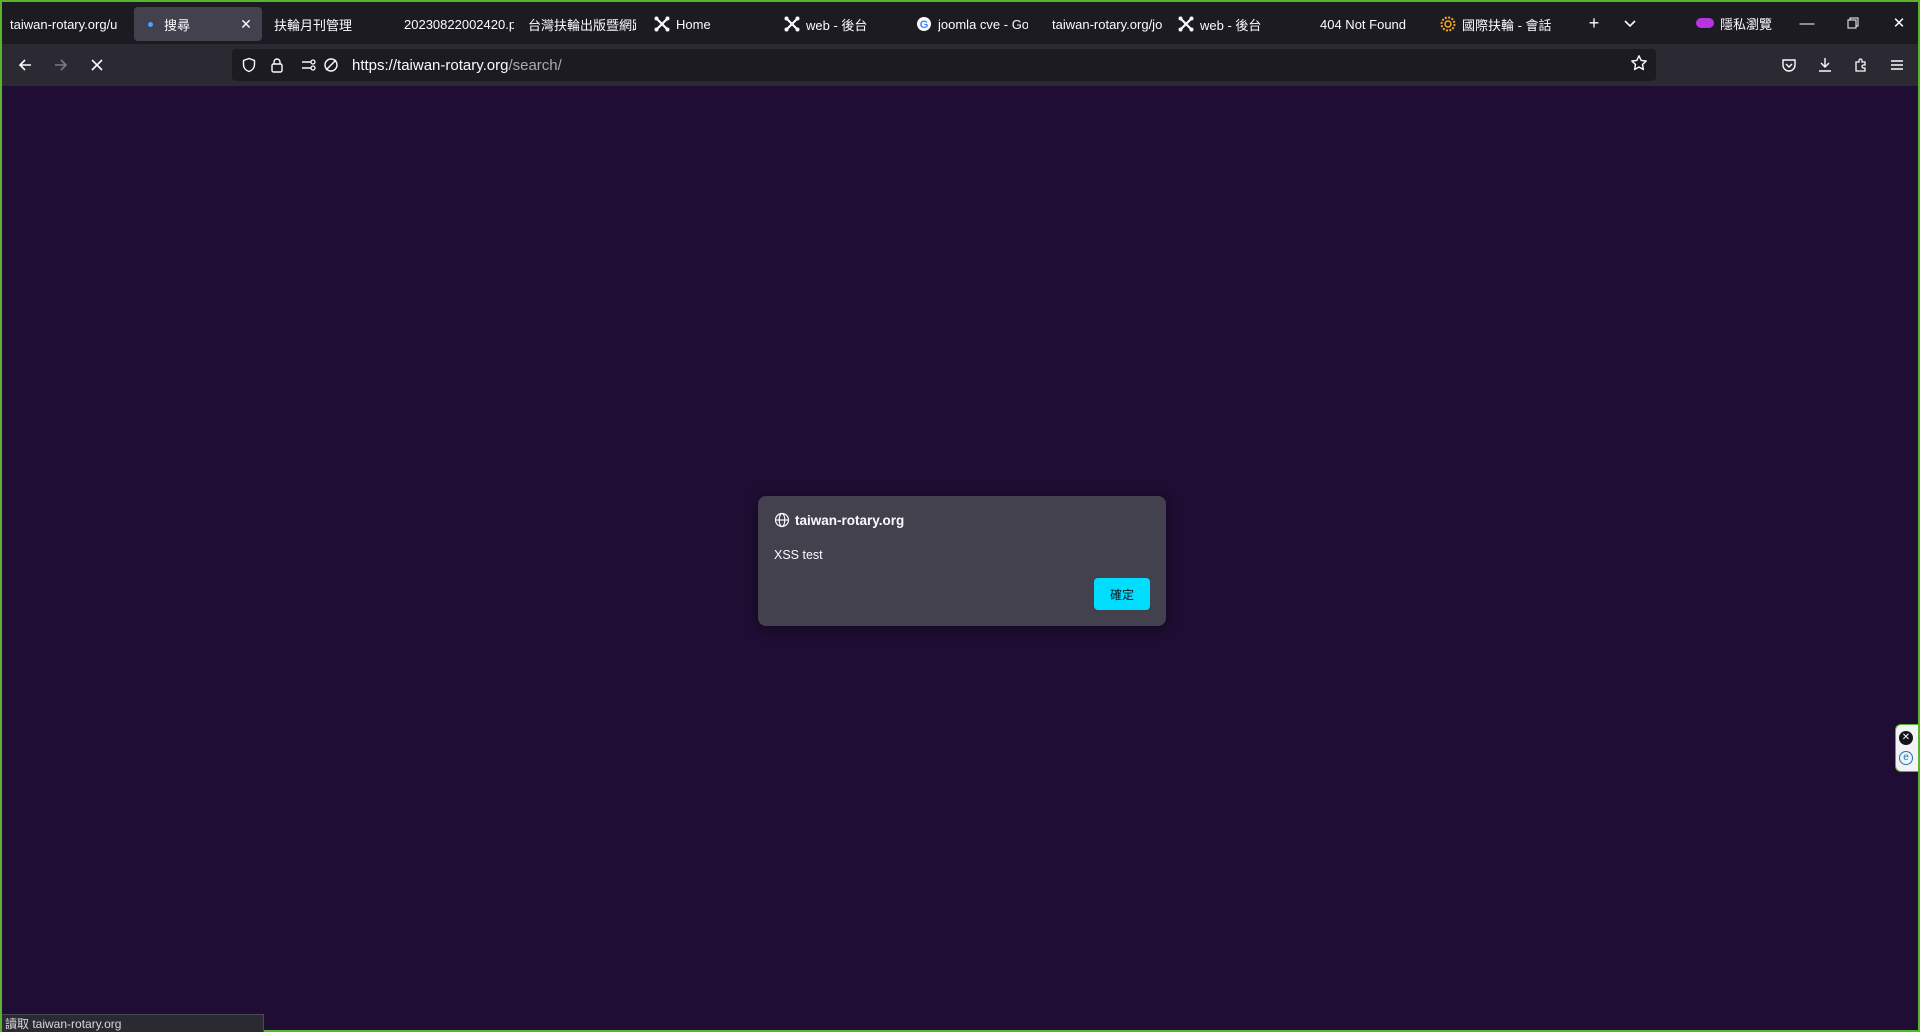 This screenshot has width=1920, height=1032. What do you see at coordinates (61, 65) in the screenshot?
I see `forward-arrow-icon` at bounding box center [61, 65].